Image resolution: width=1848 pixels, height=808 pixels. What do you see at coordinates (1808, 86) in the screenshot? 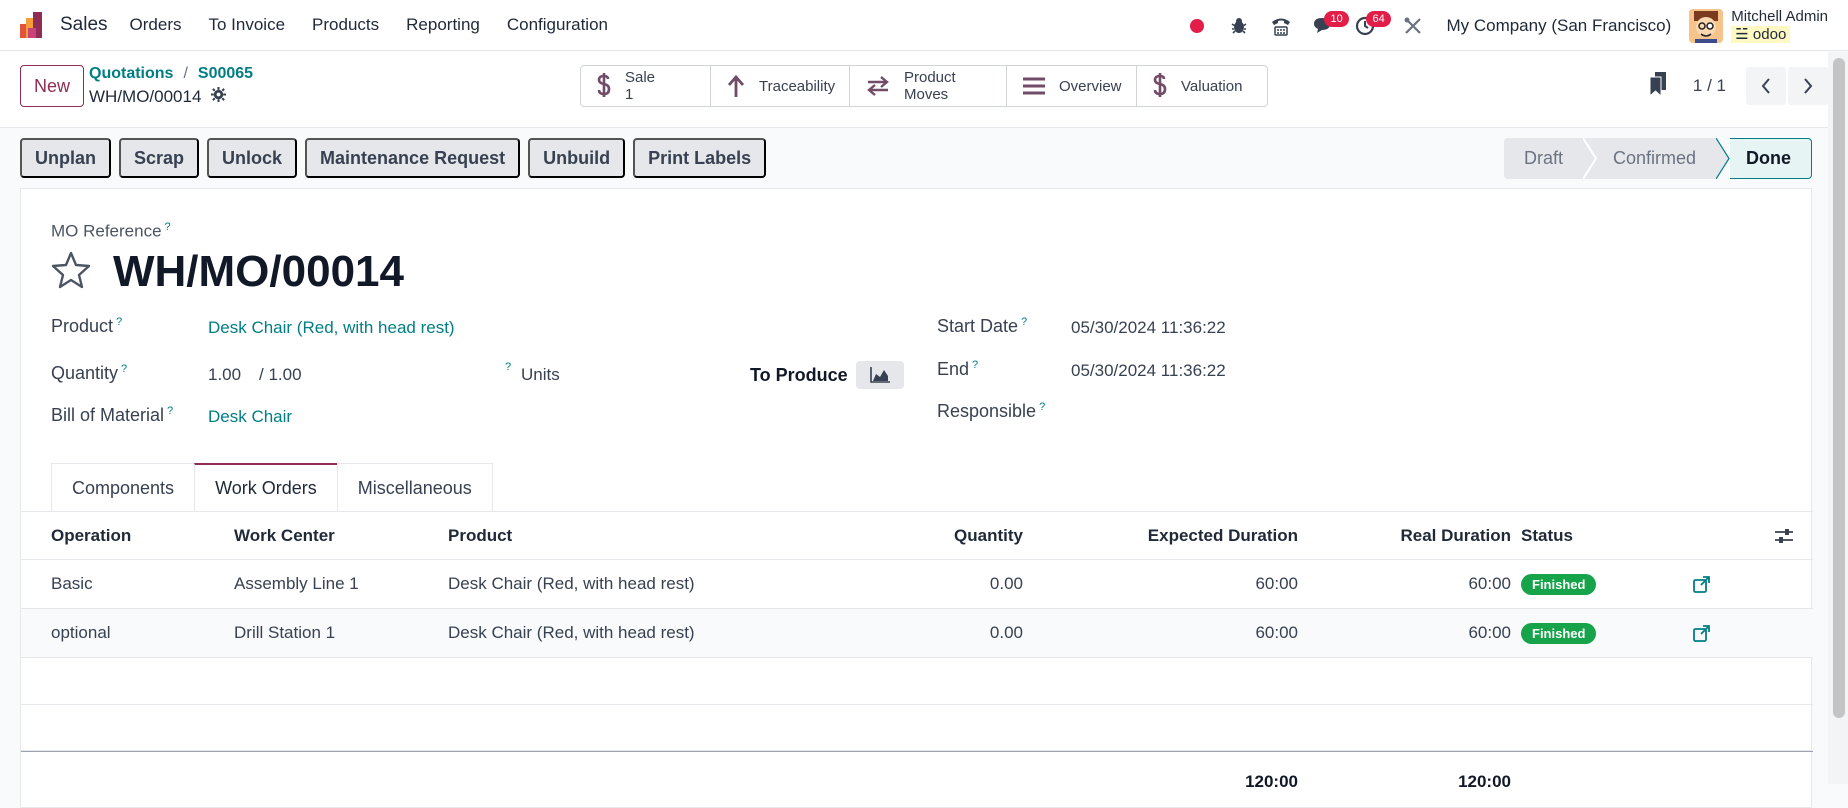
I see `pager-next-button` at bounding box center [1808, 86].